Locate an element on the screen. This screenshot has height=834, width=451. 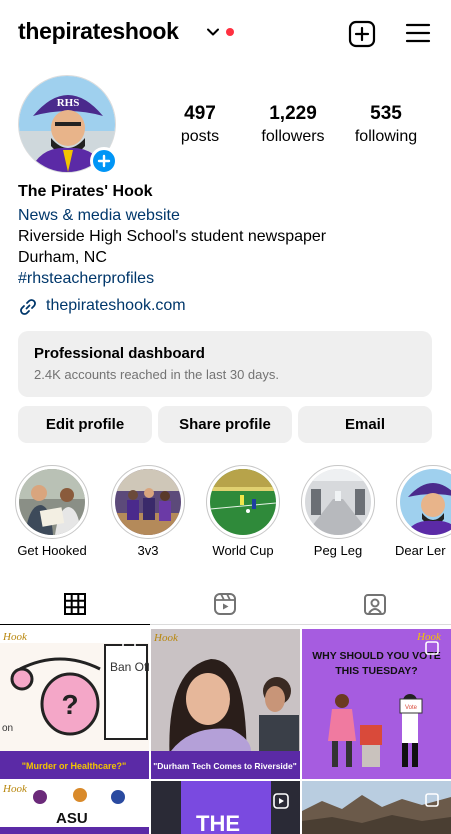
highlight-peg-leg is located at coordinates (338, 502).